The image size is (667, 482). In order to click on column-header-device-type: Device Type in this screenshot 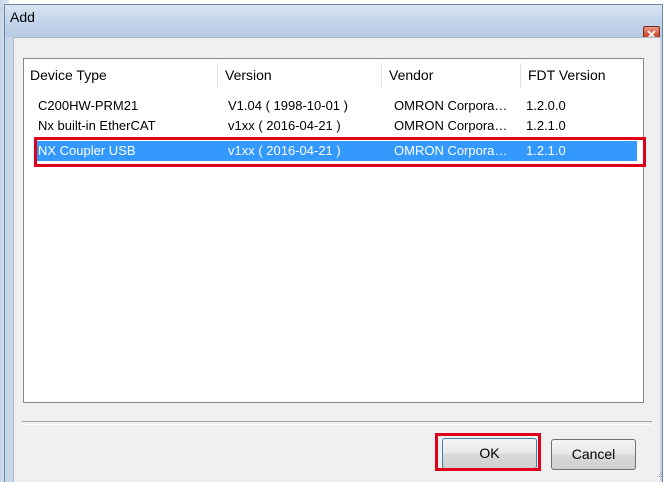, I will do `click(119, 75)`.